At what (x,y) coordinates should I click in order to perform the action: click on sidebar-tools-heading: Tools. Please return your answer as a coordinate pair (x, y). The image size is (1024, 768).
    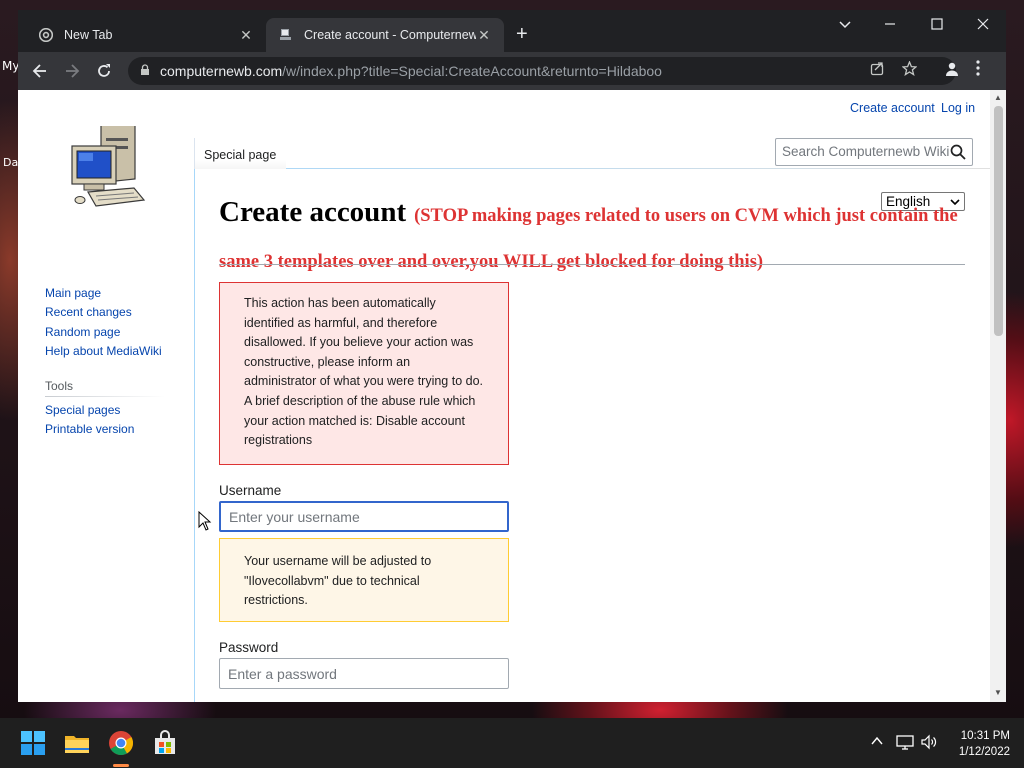
    Looking at the image, I should click on (59, 386).